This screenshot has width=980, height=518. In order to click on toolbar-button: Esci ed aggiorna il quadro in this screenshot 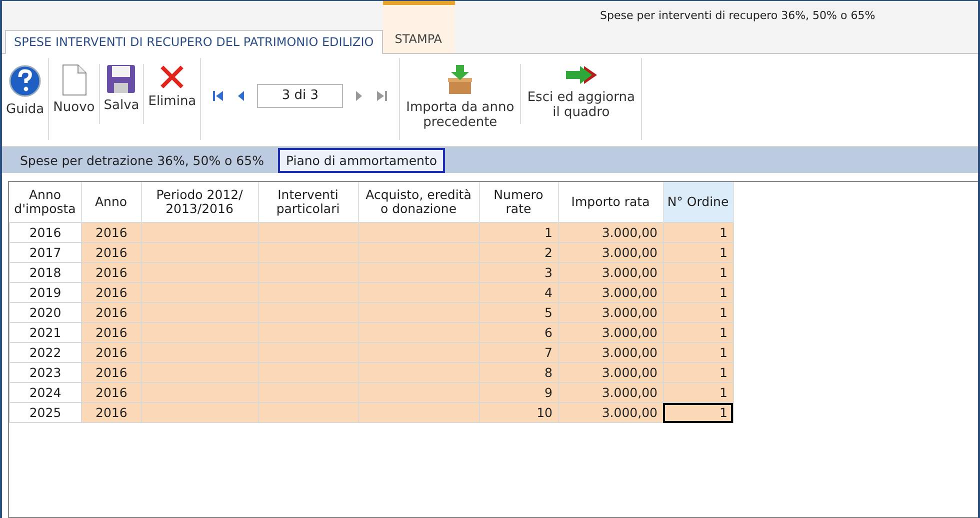, I will do `click(581, 92)`.